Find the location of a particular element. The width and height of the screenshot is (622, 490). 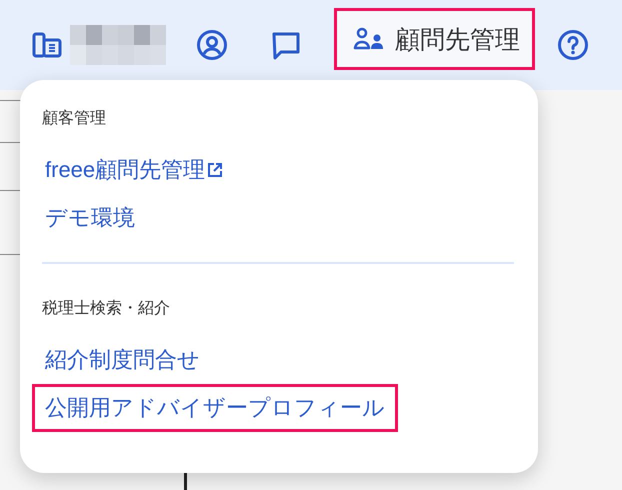

menu-link: デモ環境 is located at coordinates (90, 218).